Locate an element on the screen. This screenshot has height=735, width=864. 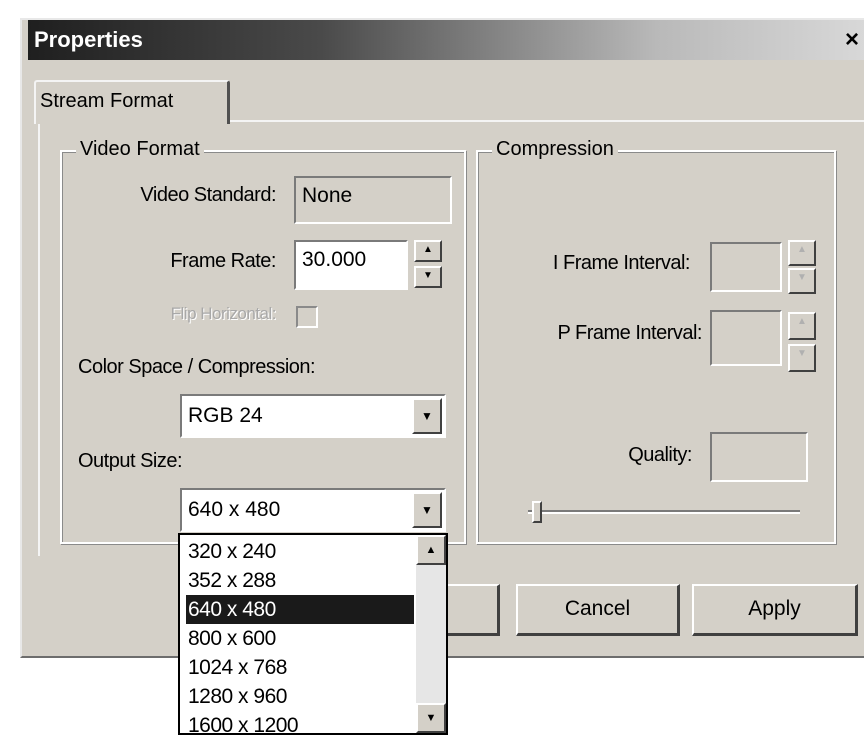
i-frame-interval-spinner: ▲ ▼ is located at coordinates (802, 267).